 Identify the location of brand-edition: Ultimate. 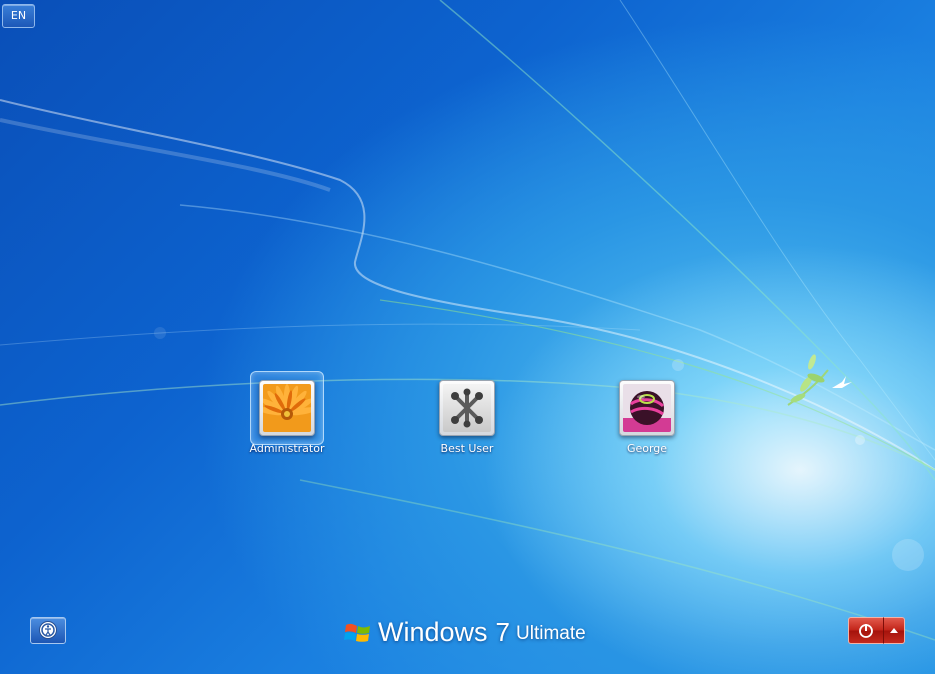
(551, 633).